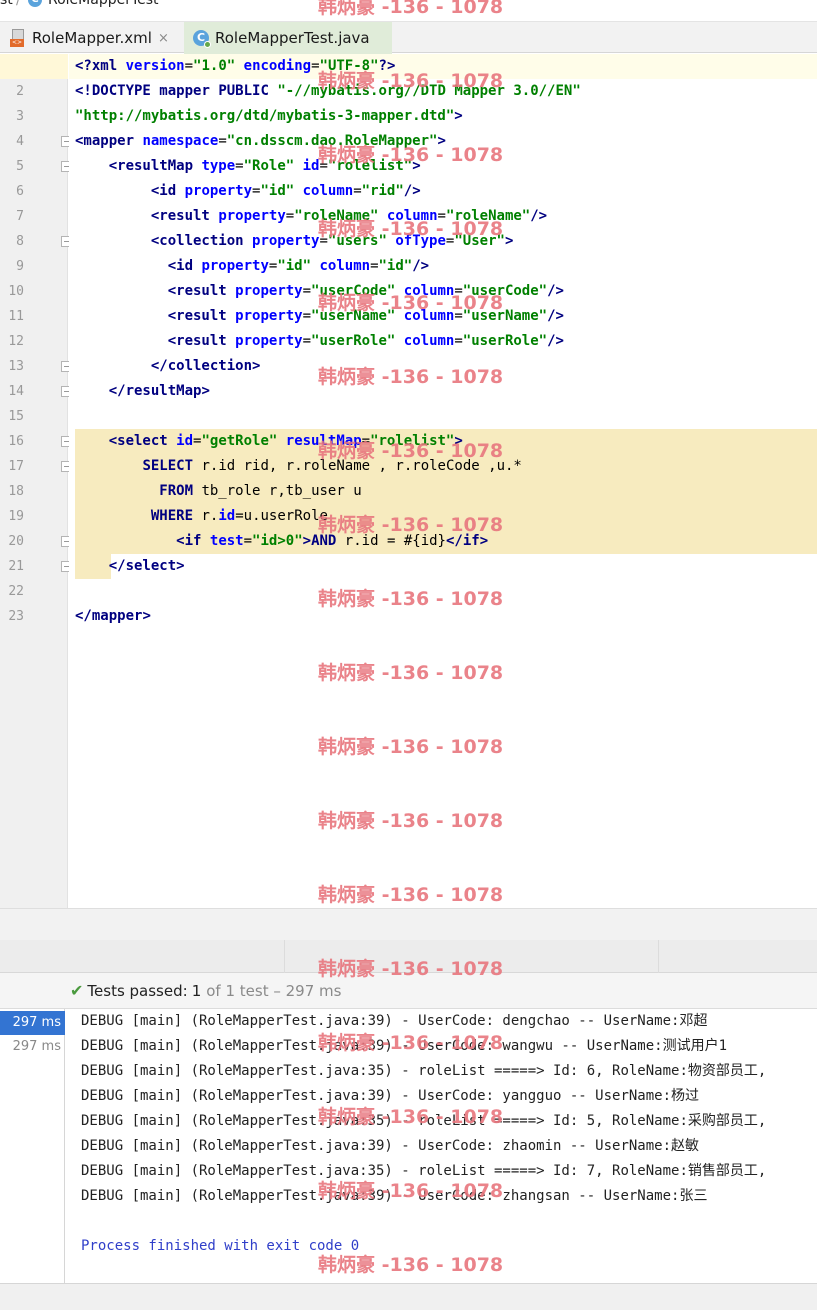 This screenshot has width=817, height=1310. Describe the element at coordinates (20, 241) in the screenshot. I see `line-number: 8` at that location.